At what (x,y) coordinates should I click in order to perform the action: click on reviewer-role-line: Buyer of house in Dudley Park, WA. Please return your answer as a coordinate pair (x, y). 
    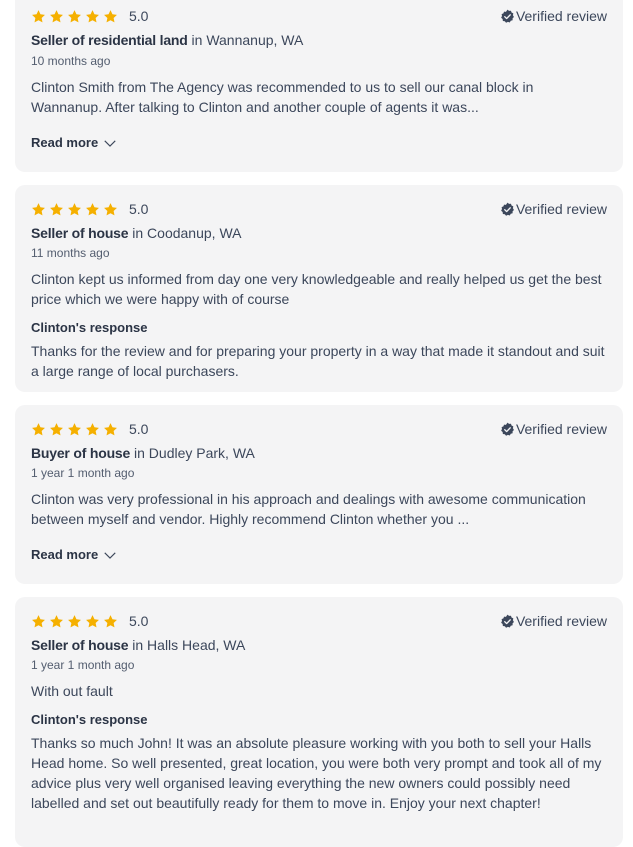
    Looking at the image, I should click on (143, 453).